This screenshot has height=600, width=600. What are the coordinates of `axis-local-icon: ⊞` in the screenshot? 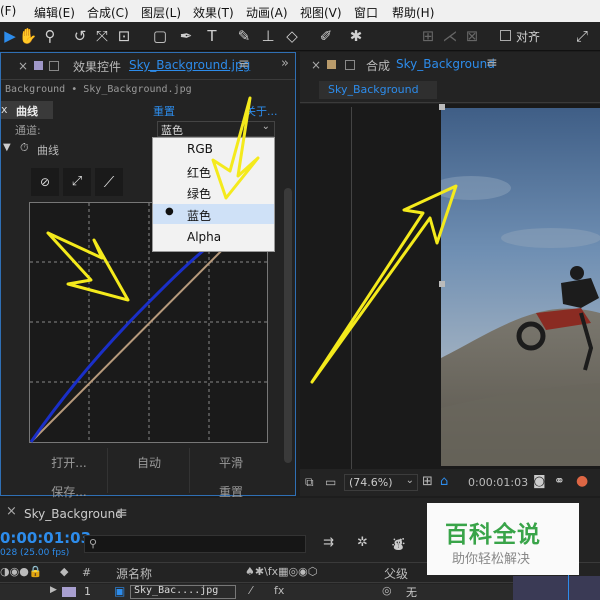 It's located at (428, 36).